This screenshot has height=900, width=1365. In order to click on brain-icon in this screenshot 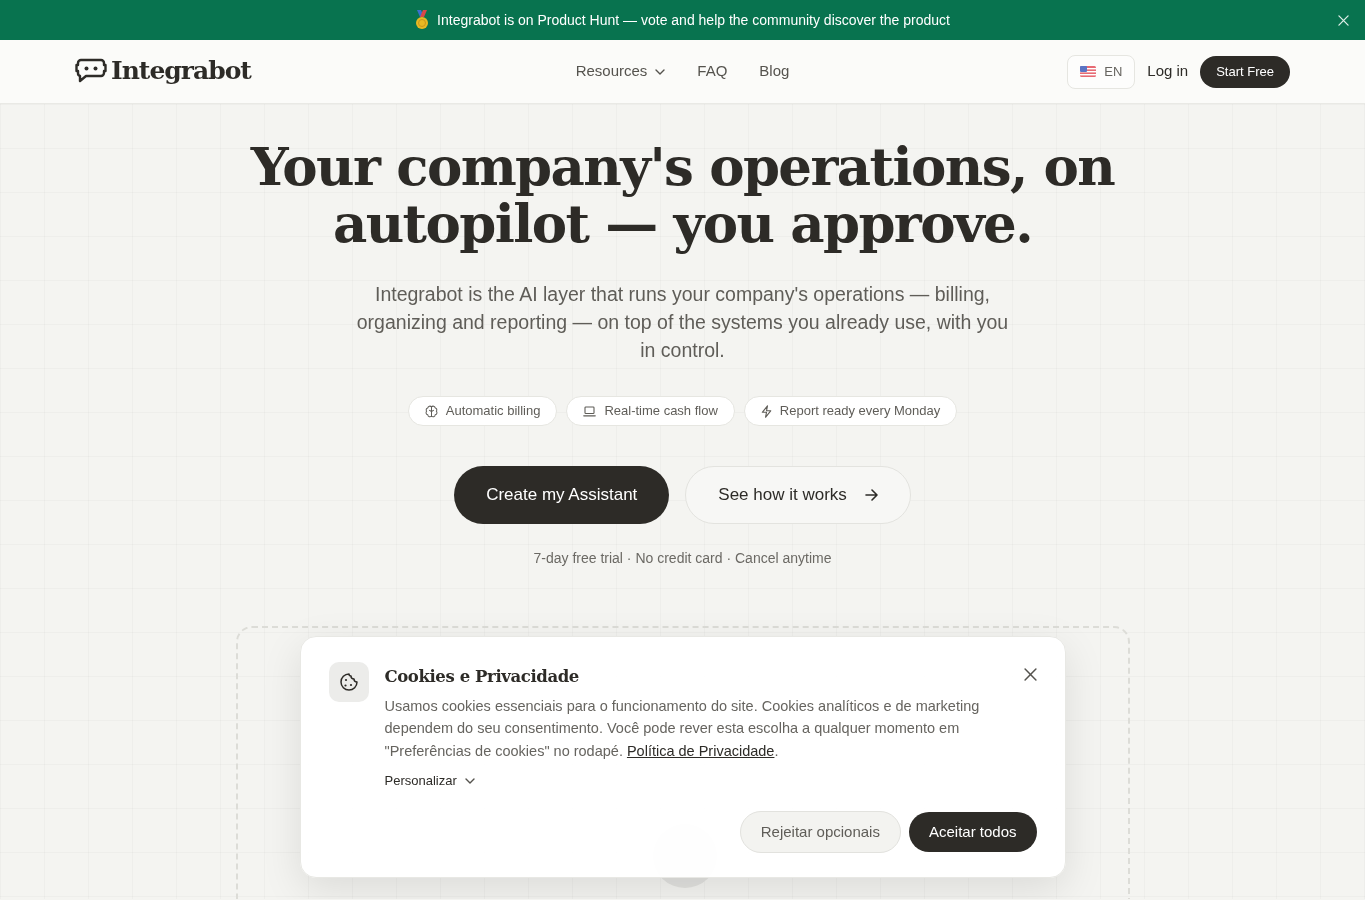, I will do `click(431, 411)`.